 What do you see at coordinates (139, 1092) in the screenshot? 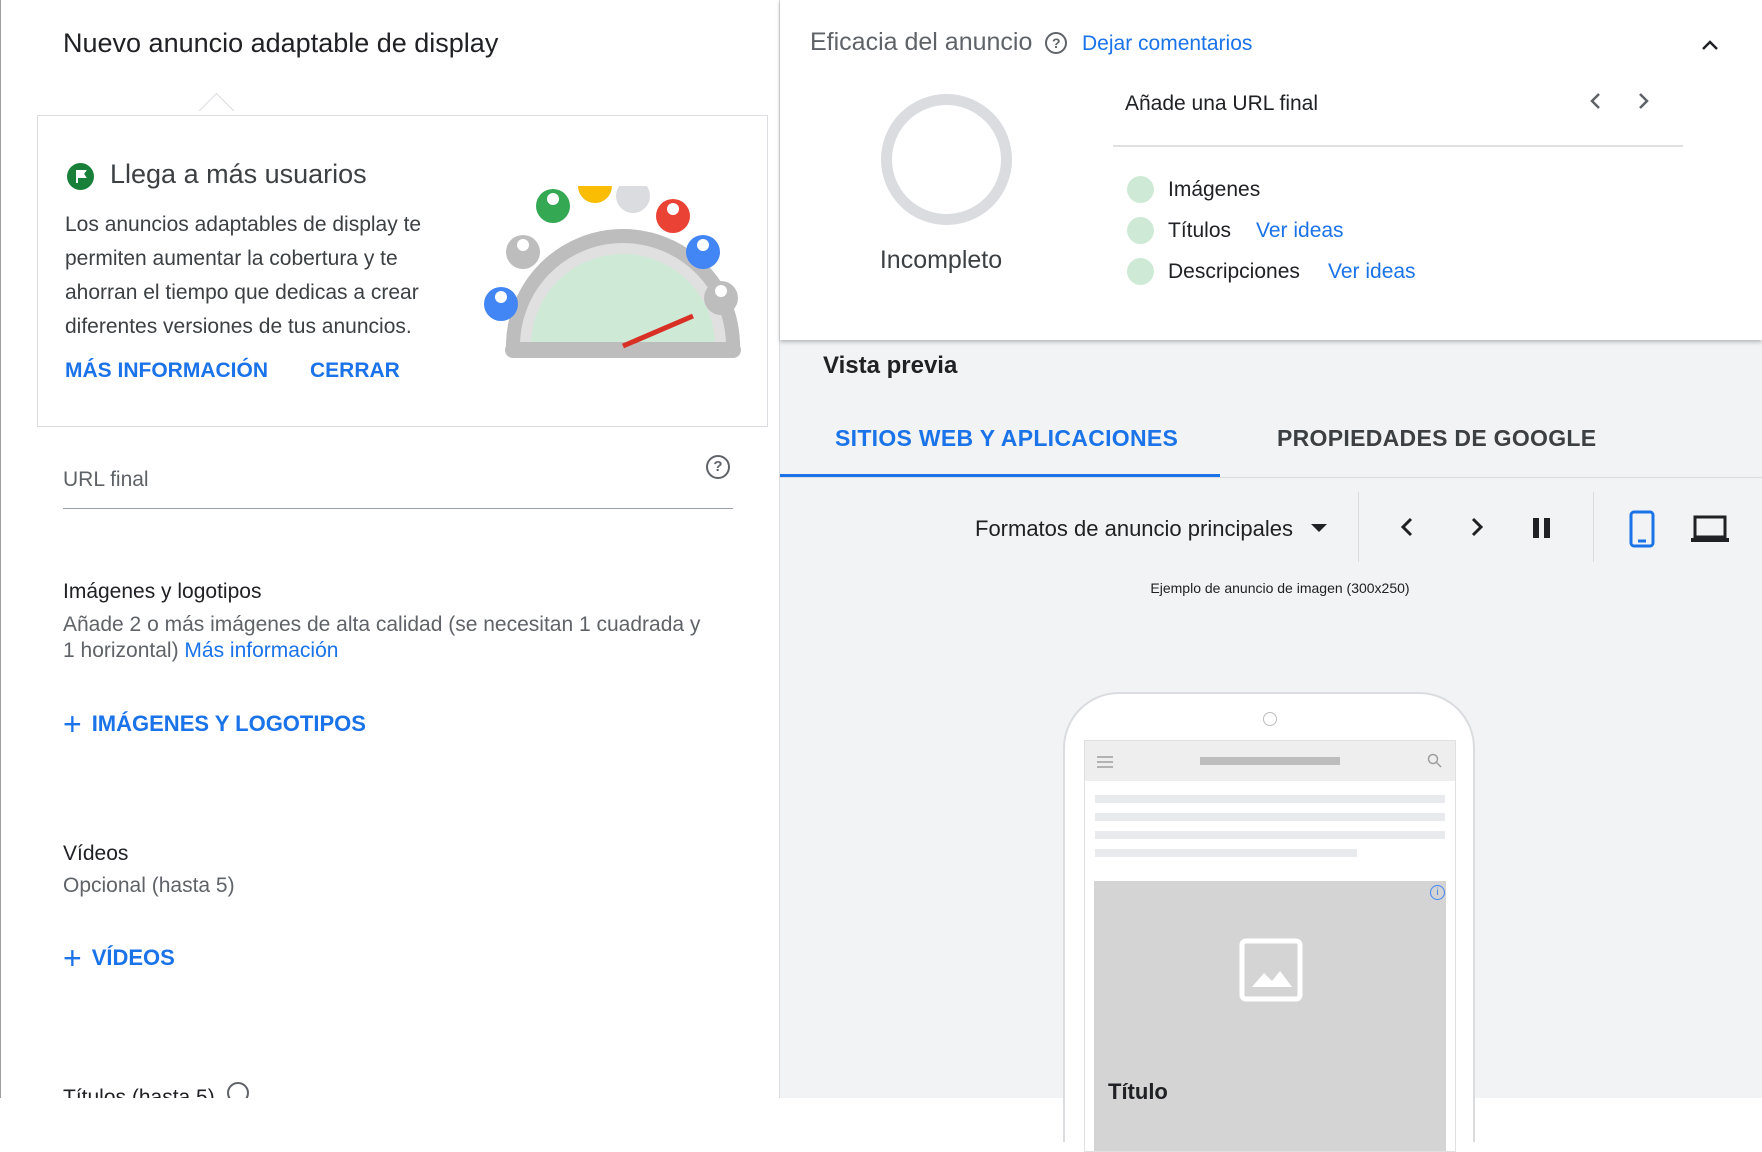
I see `titles-label-text: Títulos (hasta 5)` at bounding box center [139, 1092].